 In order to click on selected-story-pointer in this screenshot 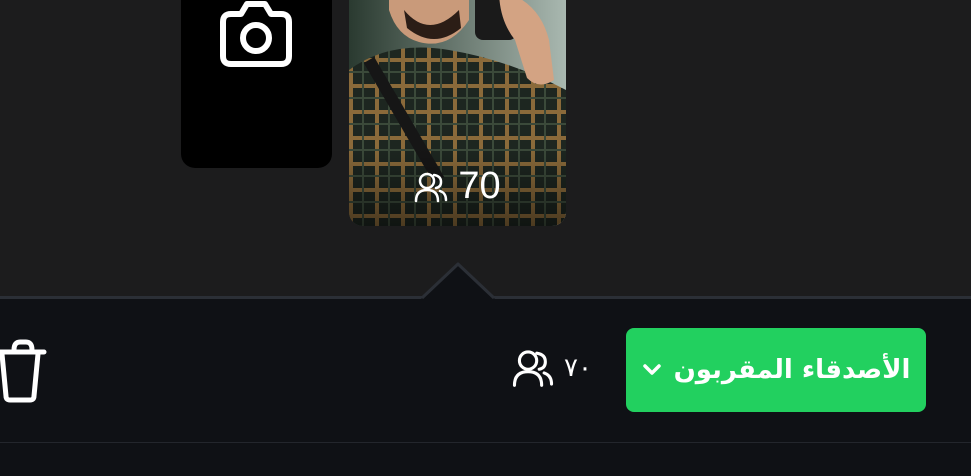, I will do `click(458, 281)`.